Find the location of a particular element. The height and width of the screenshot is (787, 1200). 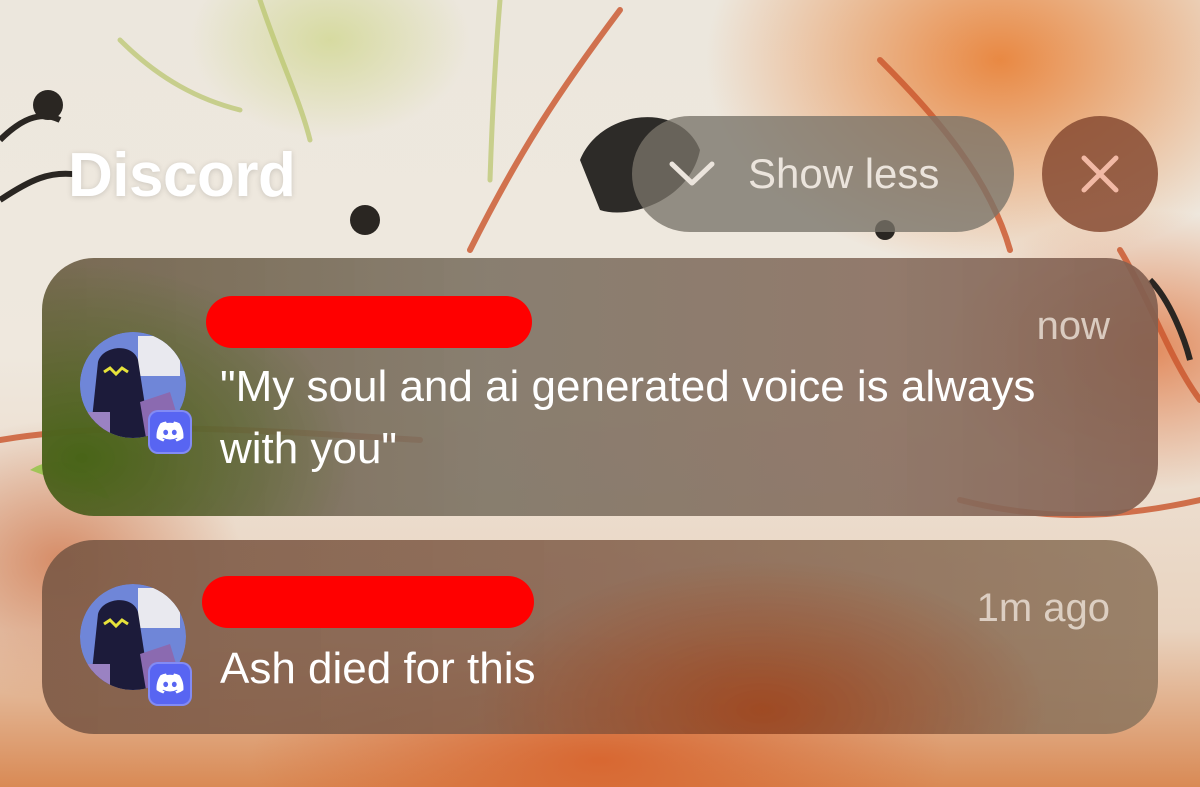

notification-message: Ash died for this is located at coordinates (378, 668).